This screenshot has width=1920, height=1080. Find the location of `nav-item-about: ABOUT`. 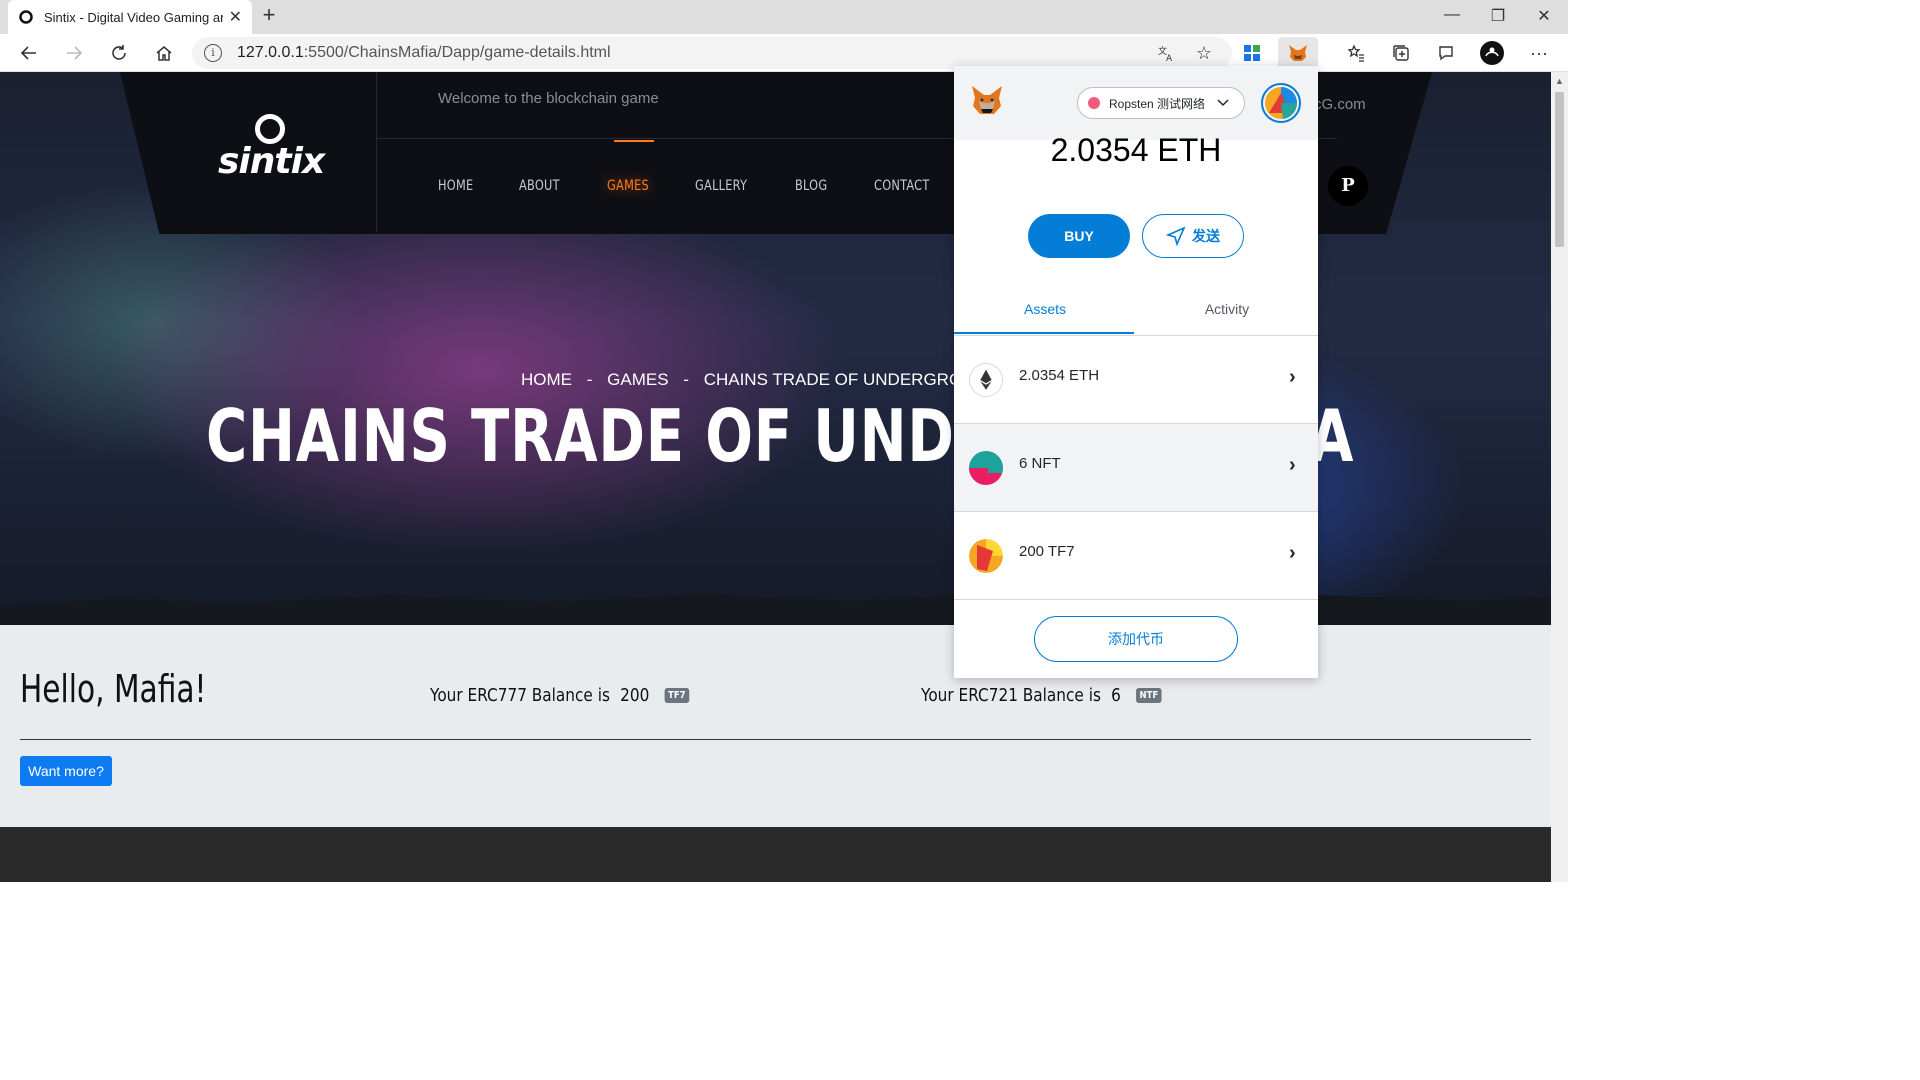

nav-item-about: ABOUT is located at coordinates (539, 186).